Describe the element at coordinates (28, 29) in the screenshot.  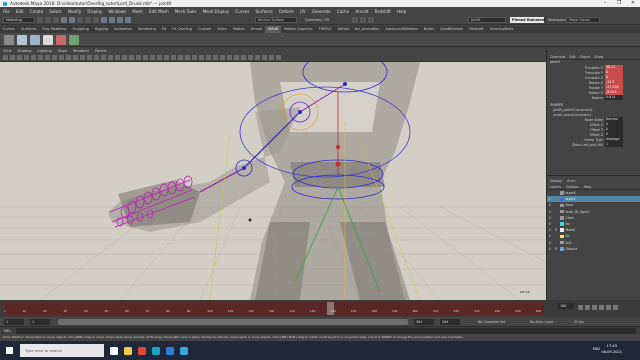
I see `shelf-tab-surfaces: Surfaces` at that location.